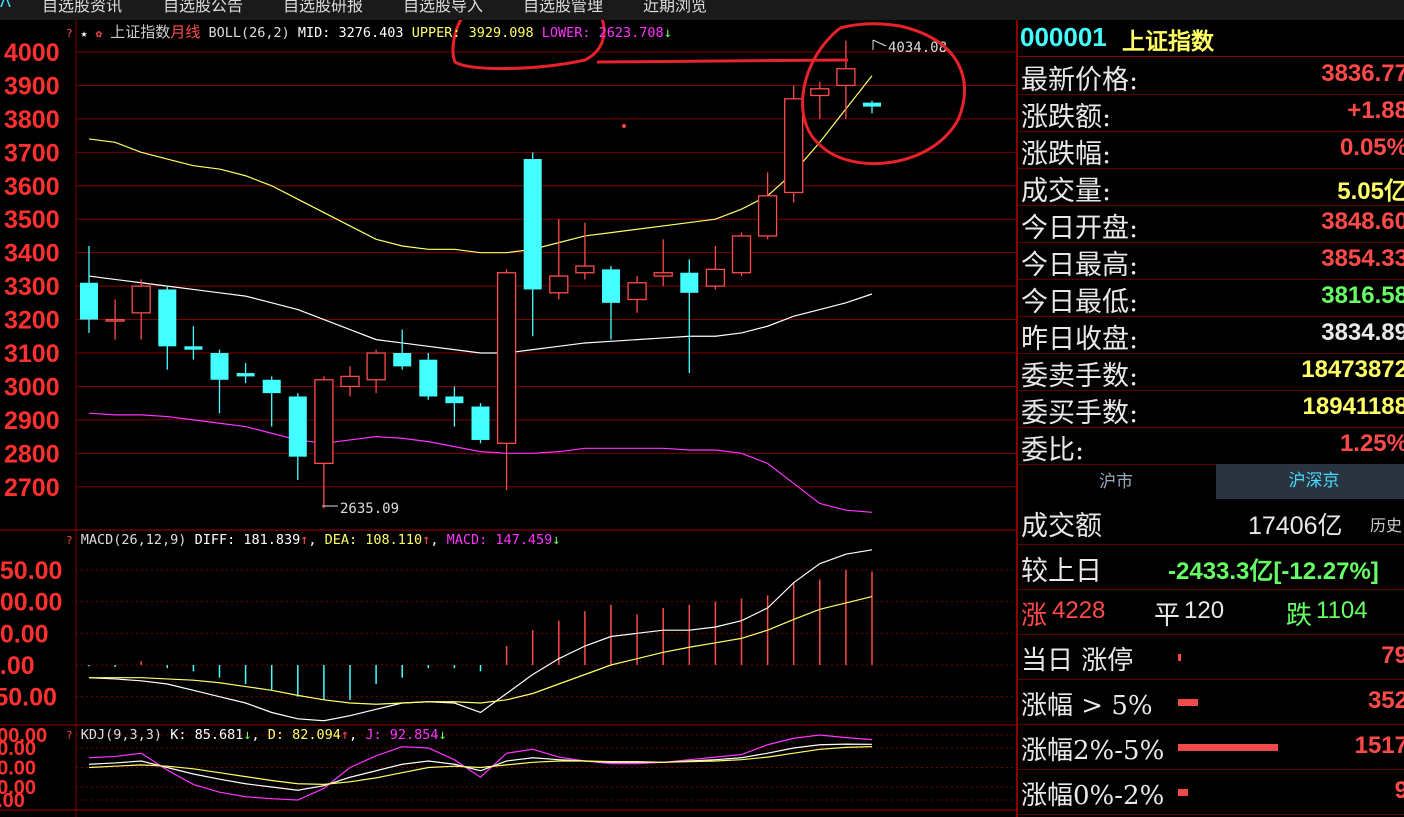 The image size is (1404, 817). I want to click on top-menu-bar: Ʌ 自选股资讯 自选股公告 自选股研报 自选股导入 自选股管理 近期浏览, so click(702, 10).